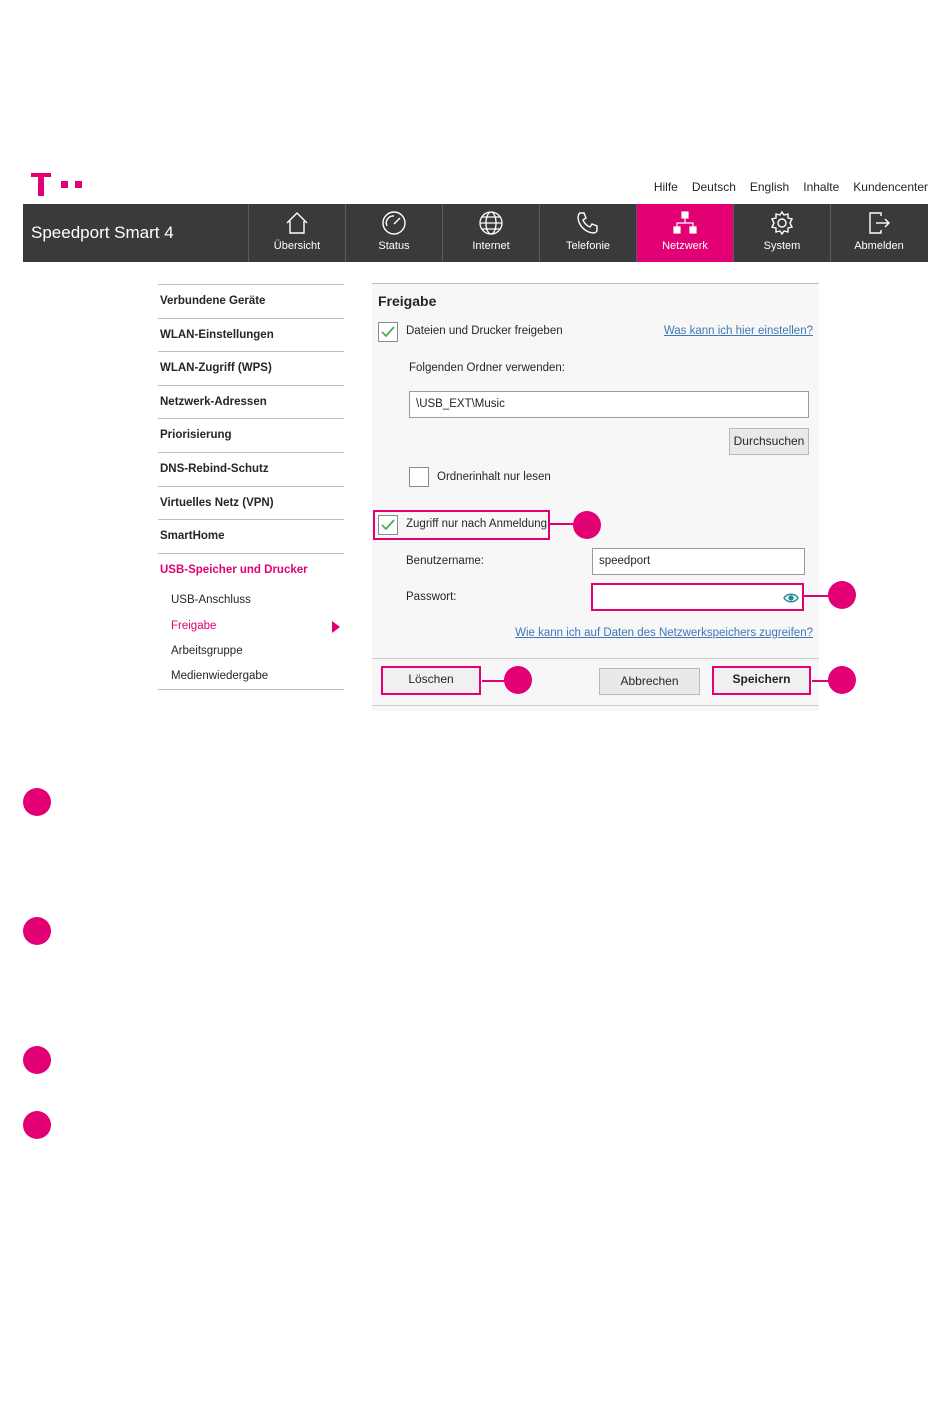 The width and height of the screenshot is (950, 1425). Describe the element at coordinates (431, 680) in the screenshot. I see `delete-button: Löschen` at that location.